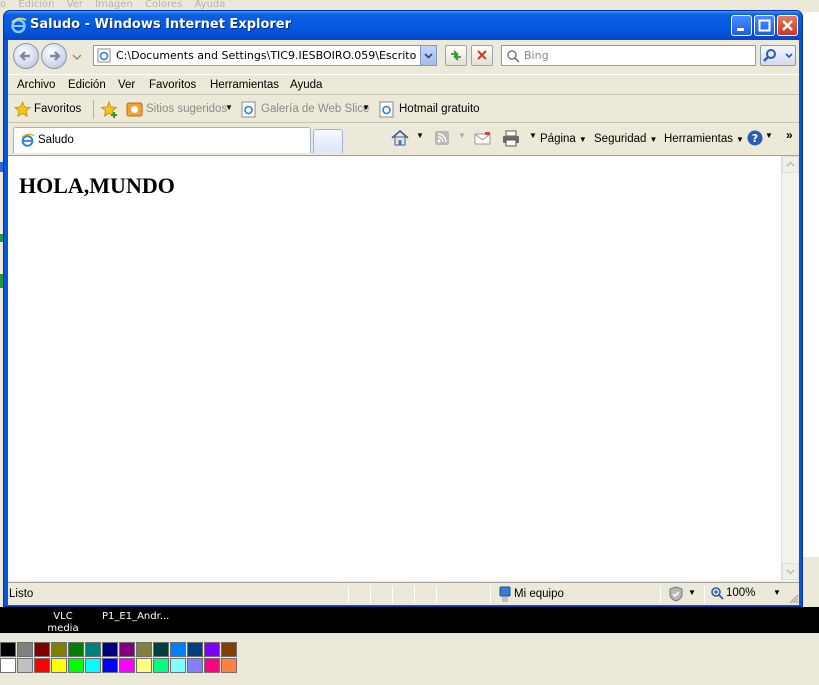 The image size is (819, 685). I want to click on chevron-up-icon, so click(790, 164).